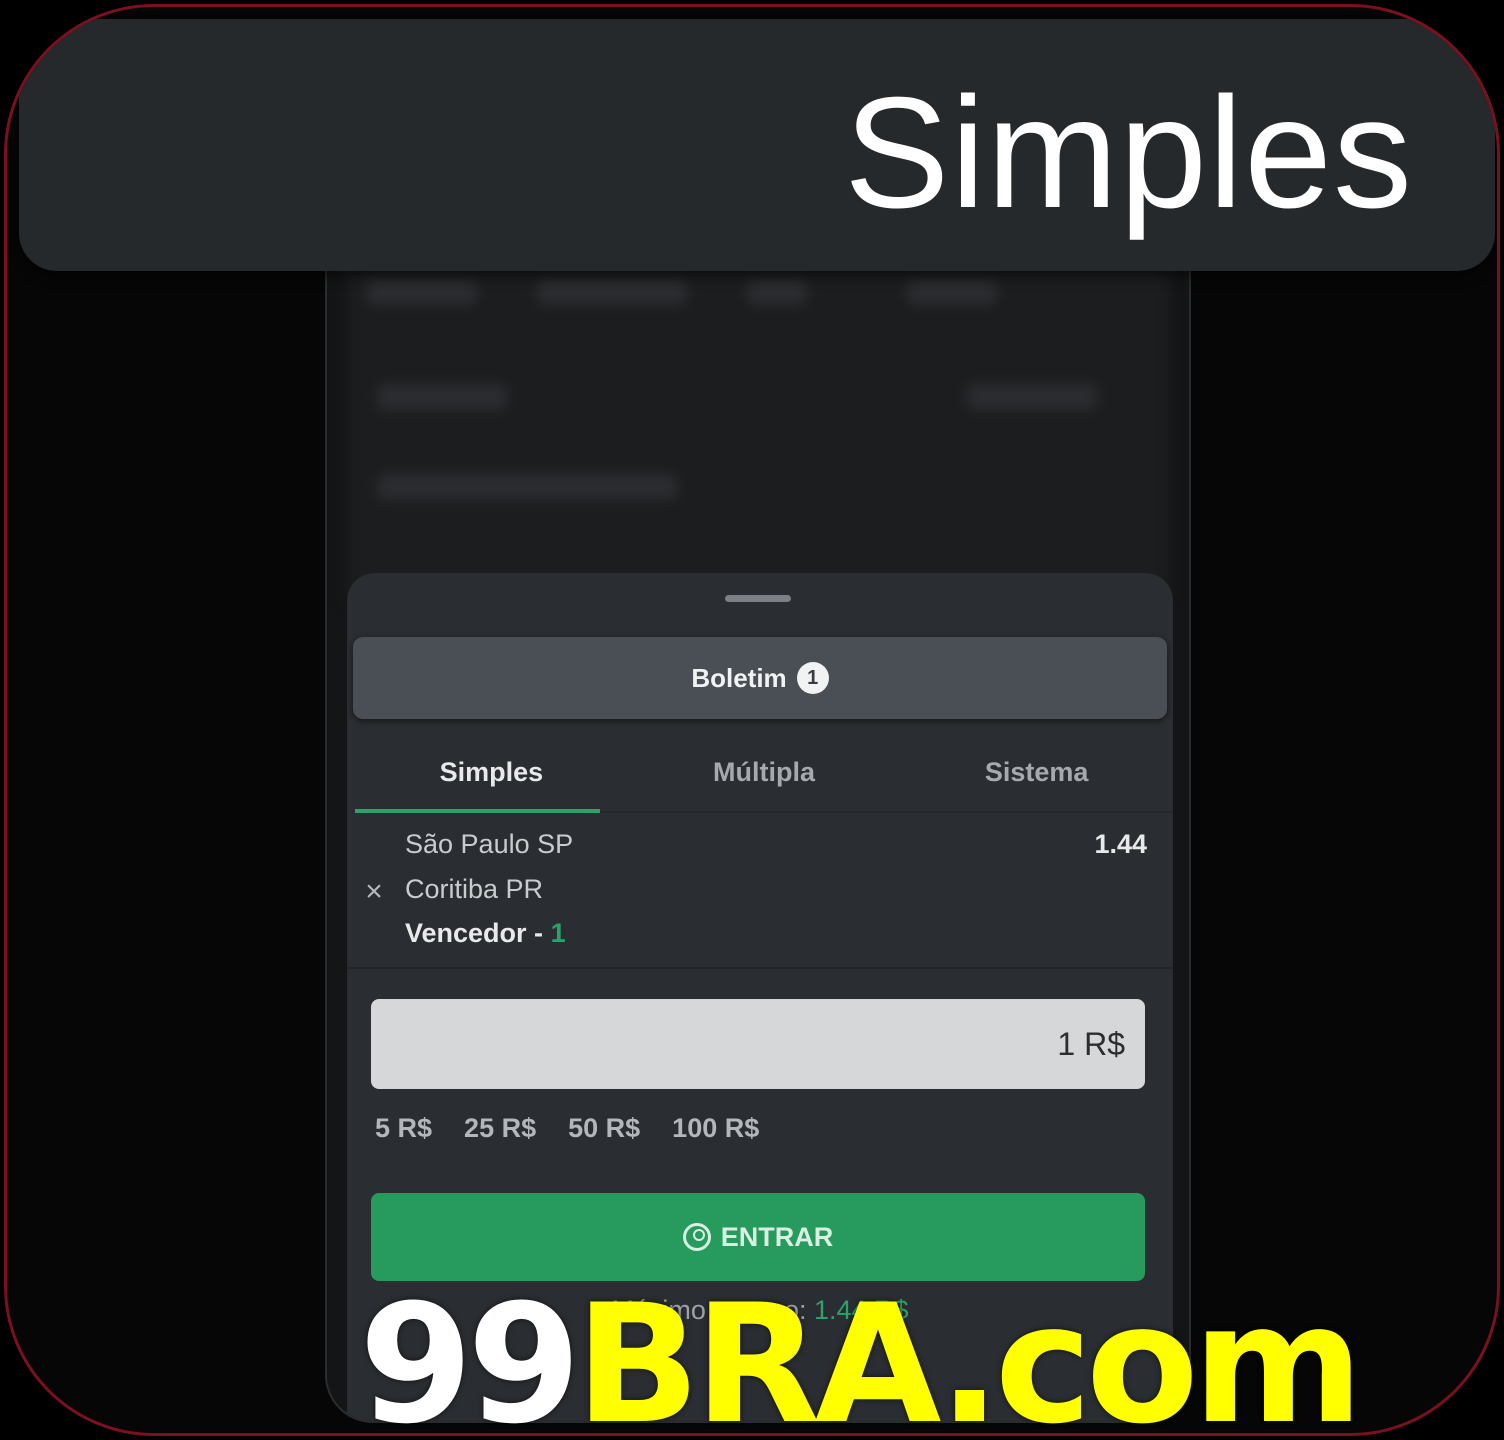  What do you see at coordinates (558, 933) in the screenshot?
I see `selection-value: 1` at bounding box center [558, 933].